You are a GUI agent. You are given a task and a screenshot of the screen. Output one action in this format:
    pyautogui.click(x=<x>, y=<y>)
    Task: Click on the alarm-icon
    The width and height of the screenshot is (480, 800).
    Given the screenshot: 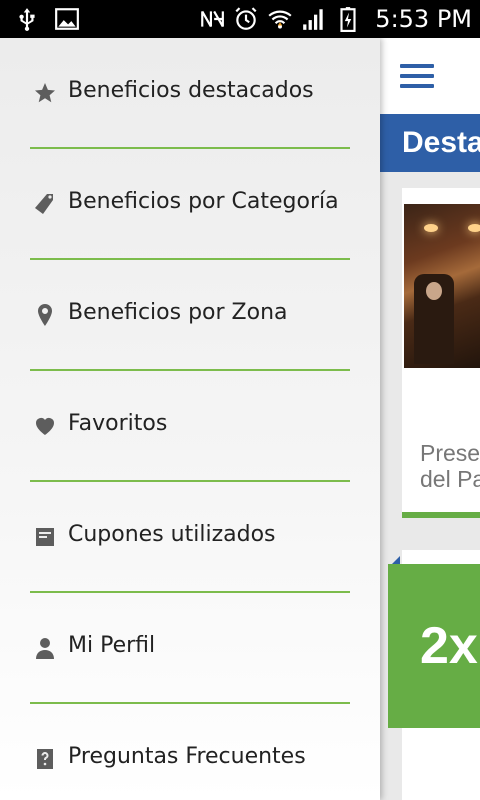 What is the action you would take?
    pyautogui.click(x=246, y=19)
    